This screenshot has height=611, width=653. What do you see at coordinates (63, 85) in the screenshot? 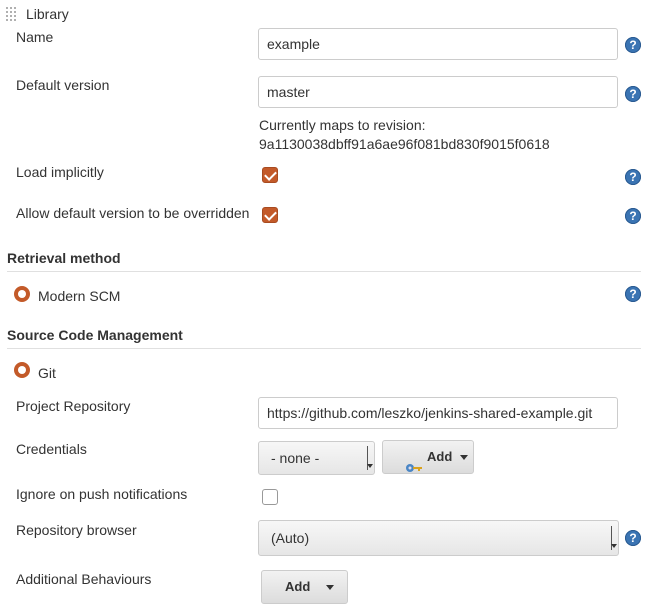
I see `default-version-label: Default version` at bounding box center [63, 85].